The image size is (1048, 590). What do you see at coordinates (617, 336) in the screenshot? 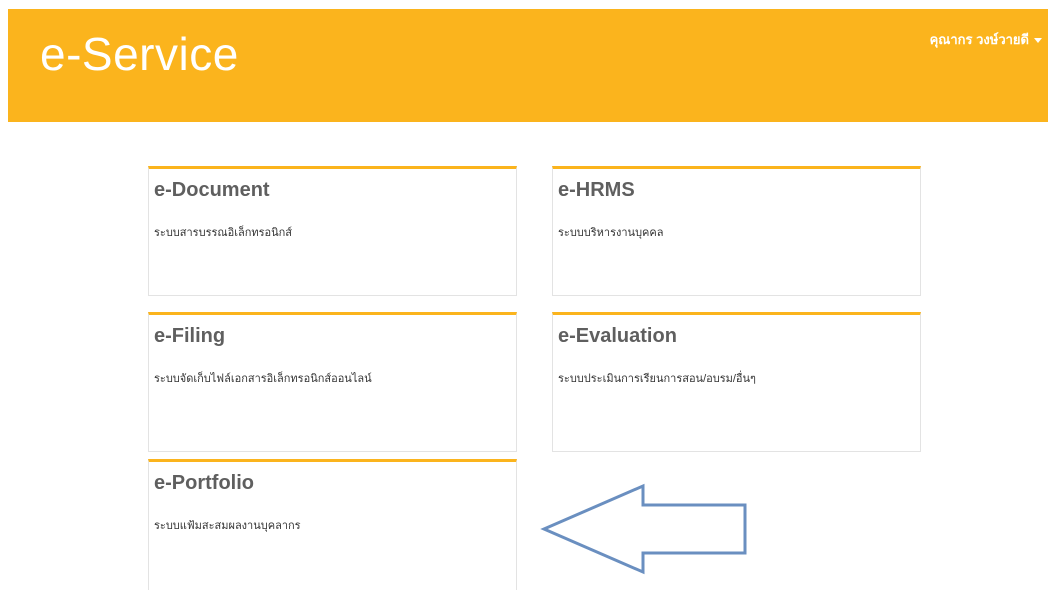
I see `card-title: e-Evaluation` at bounding box center [617, 336].